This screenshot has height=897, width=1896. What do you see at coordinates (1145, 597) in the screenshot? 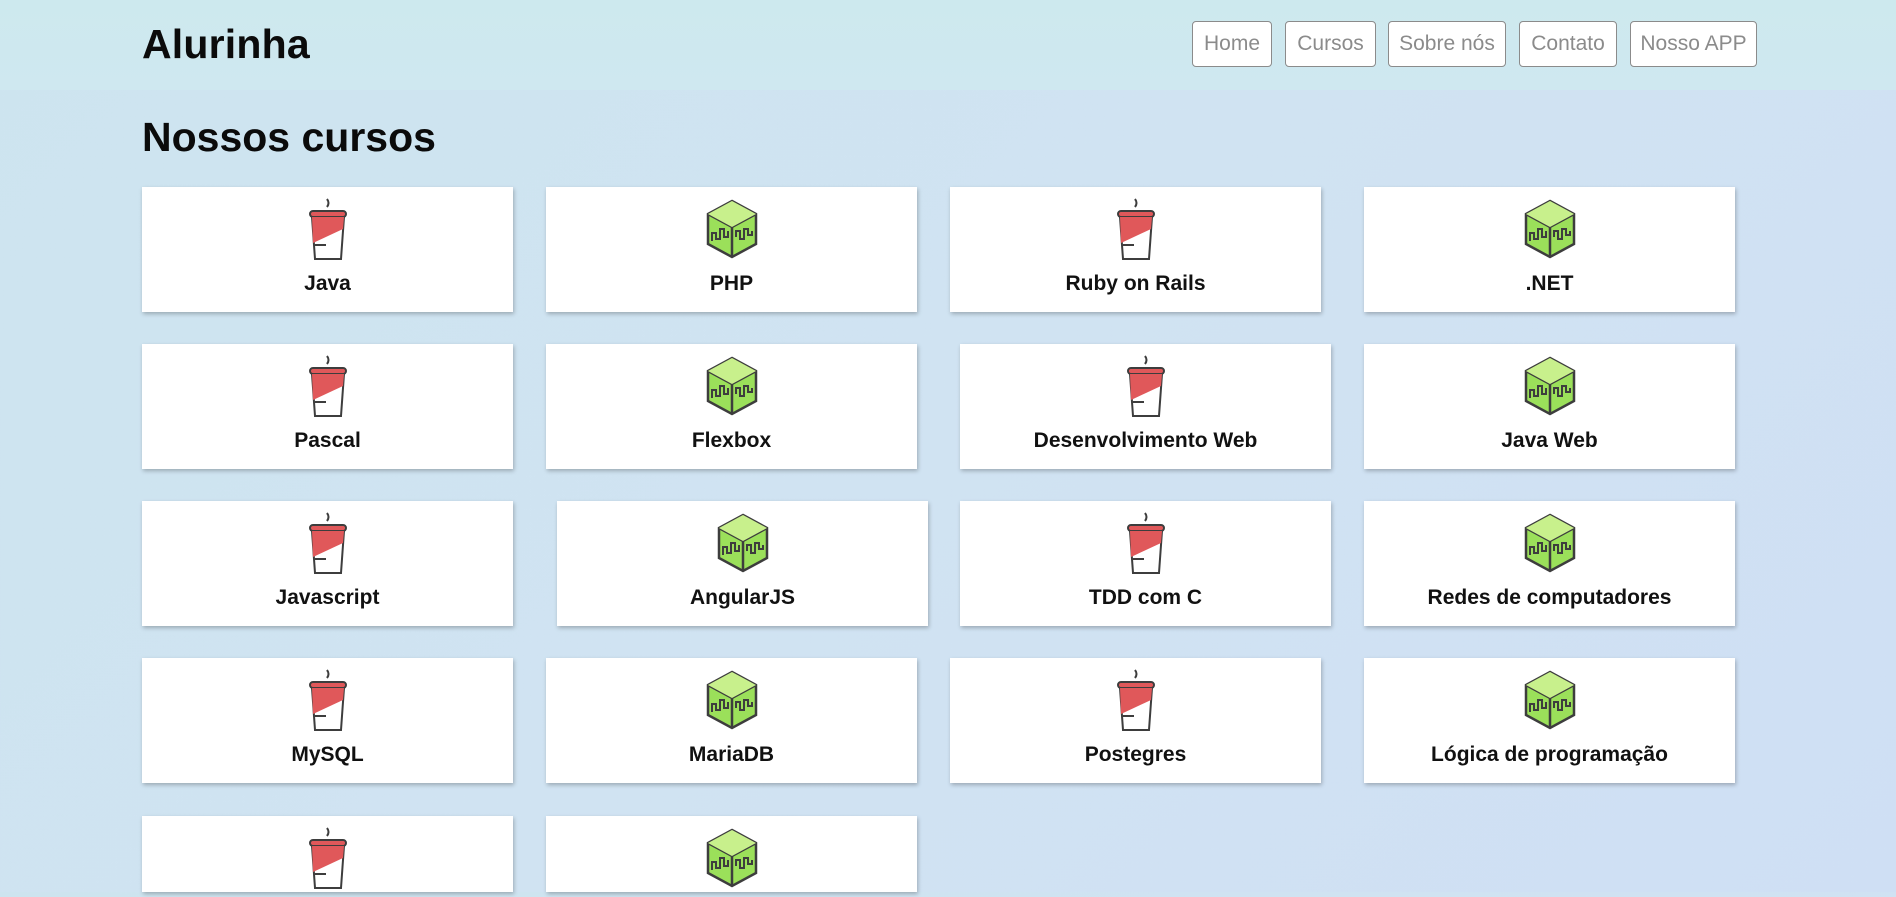
I see `course-label: TDD com C` at bounding box center [1145, 597].